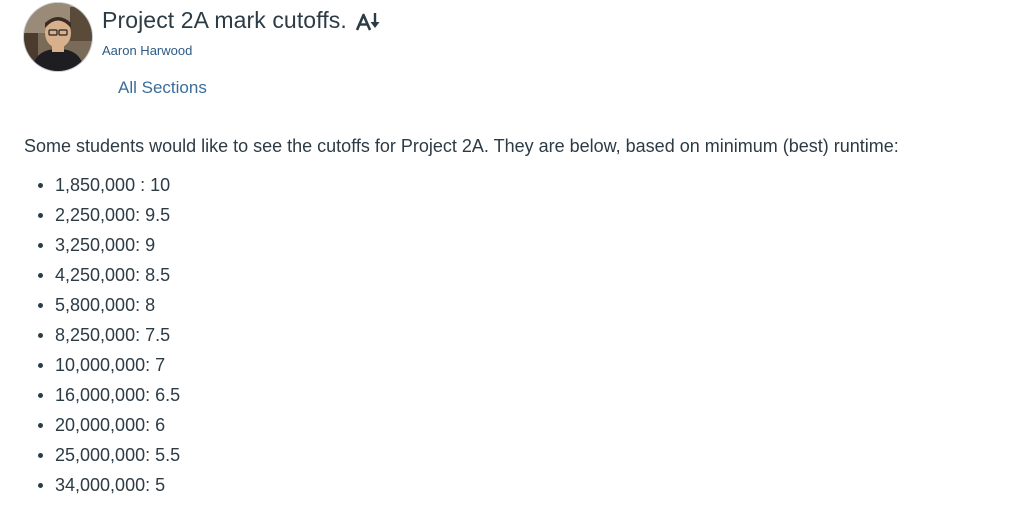 The image size is (1012, 521). Describe the element at coordinates (511, 305) in the screenshot. I see `cutoff-item: 5,800,000: 8` at that location.